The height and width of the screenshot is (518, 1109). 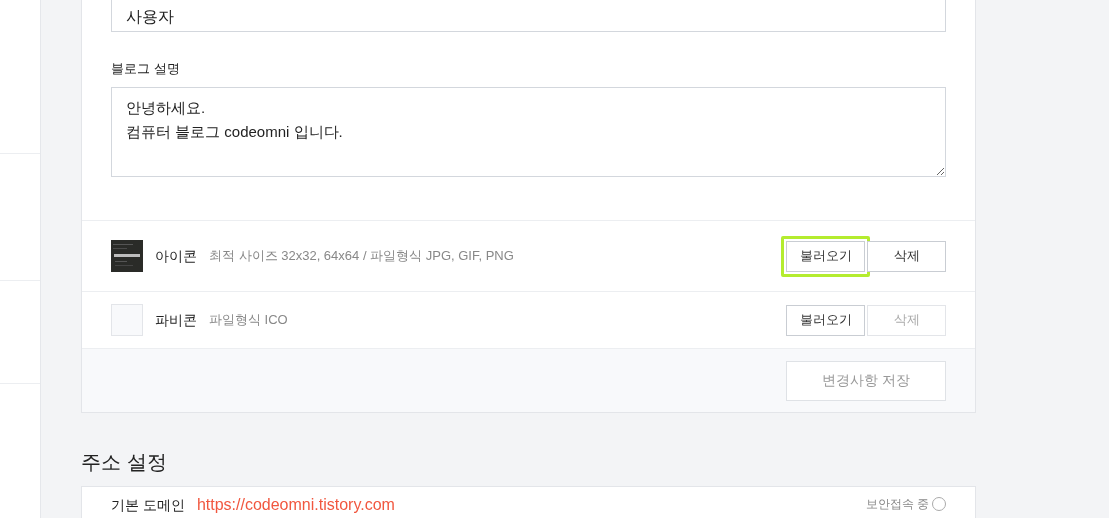 What do you see at coordinates (145, 69) in the screenshot?
I see `field-label: 블로그 설명` at bounding box center [145, 69].